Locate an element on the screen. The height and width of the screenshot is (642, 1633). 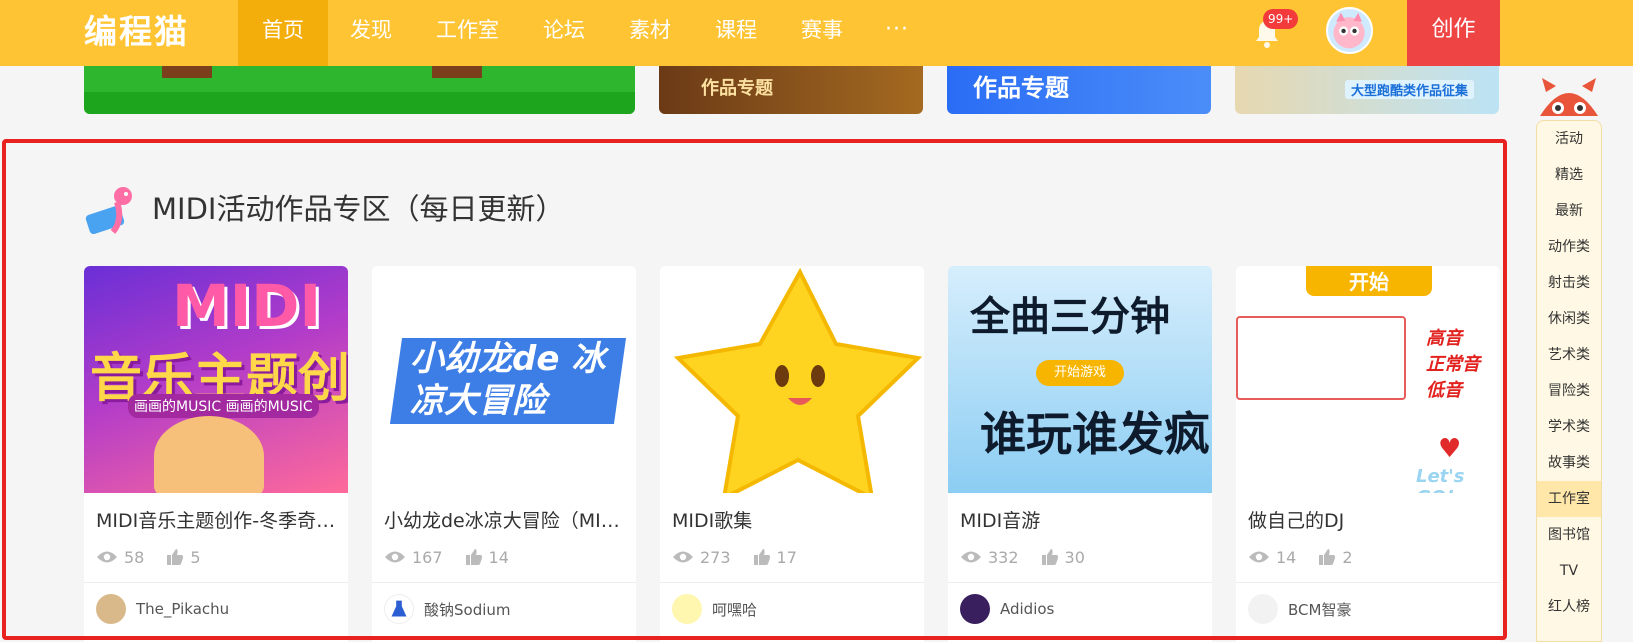
nav-discover: 发现 is located at coordinates (371, 33).